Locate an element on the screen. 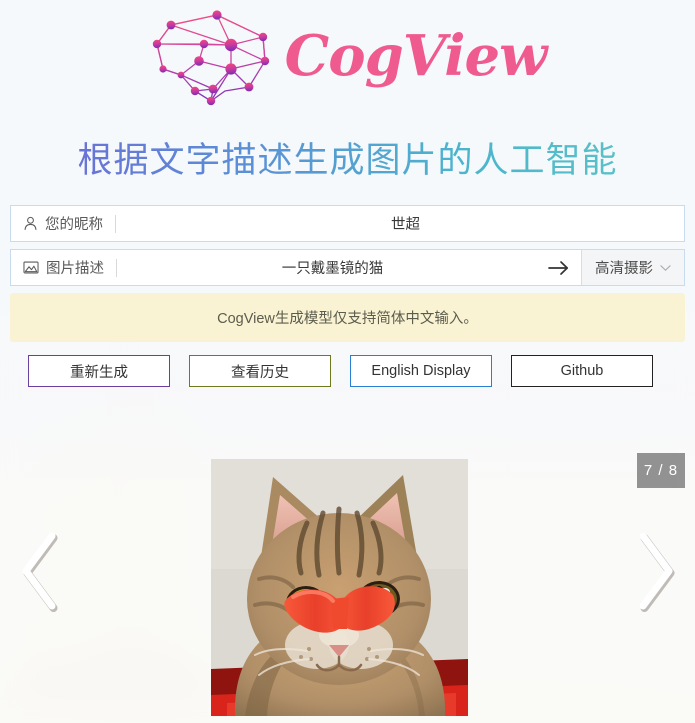 This screenshot has width=695, height=723. brain-network-icon is located at coordinates (210, 58).